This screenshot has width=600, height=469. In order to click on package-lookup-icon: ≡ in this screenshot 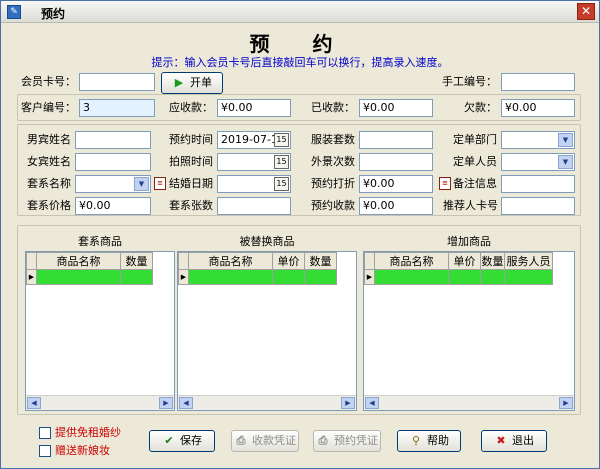, I will do `click(160, 183)`.